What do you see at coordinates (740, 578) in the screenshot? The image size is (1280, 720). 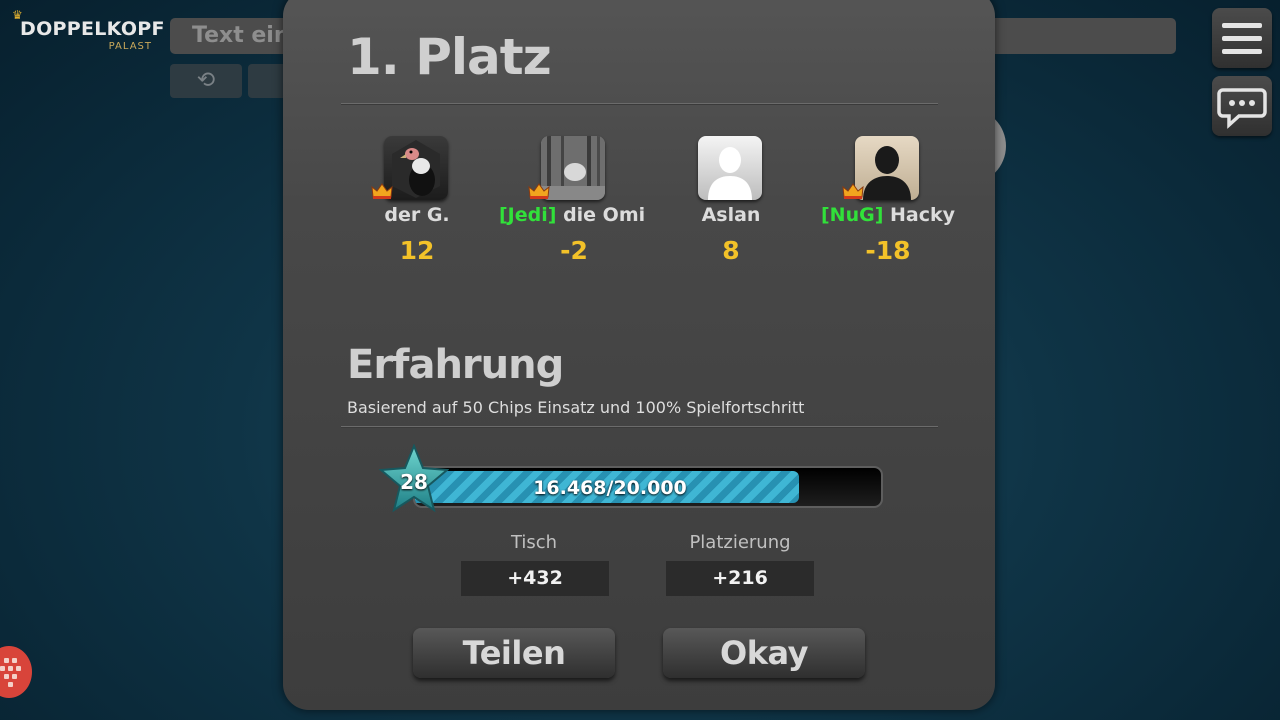 I see `placement-value: +216` at bounding box center [740, 578].